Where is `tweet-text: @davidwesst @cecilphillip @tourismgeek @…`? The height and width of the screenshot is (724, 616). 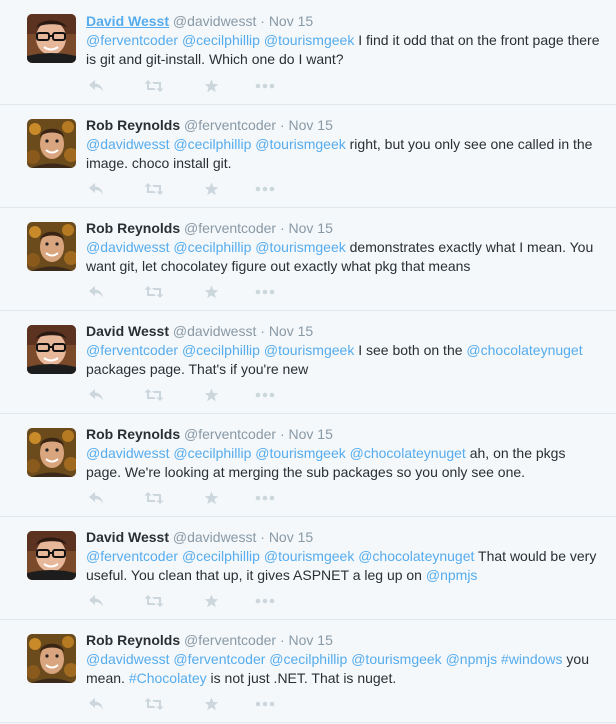 tweet-text: @davidwesst @cecilphillip @tourismgeek @… is located at coordinates (345, 463).